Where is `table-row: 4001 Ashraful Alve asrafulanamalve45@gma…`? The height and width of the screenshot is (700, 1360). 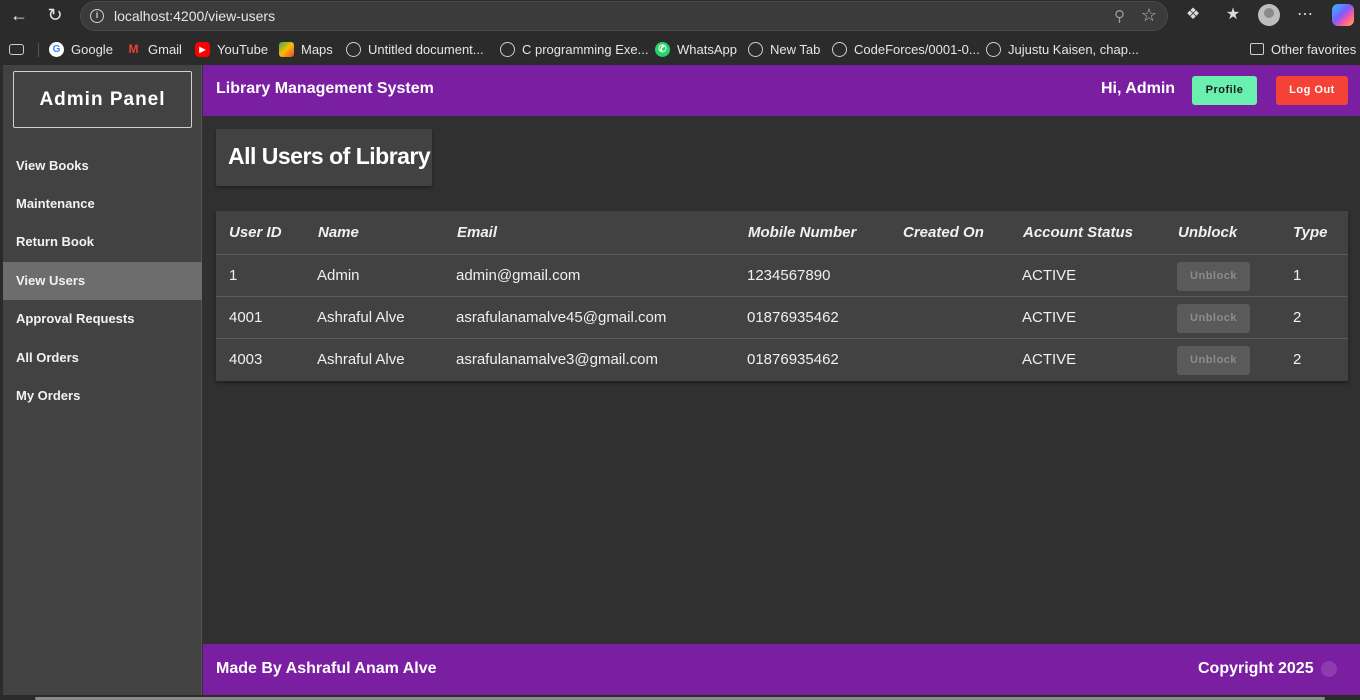 table-row: 4001 Ashraful Alve asrafulanamalve45@gma… is located at coordinates (782, 318).